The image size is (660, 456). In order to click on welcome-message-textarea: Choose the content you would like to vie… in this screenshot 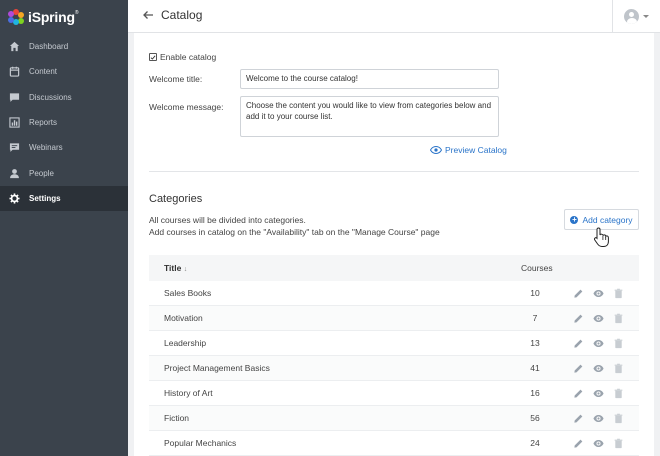, I will do `click(369, 116)`.